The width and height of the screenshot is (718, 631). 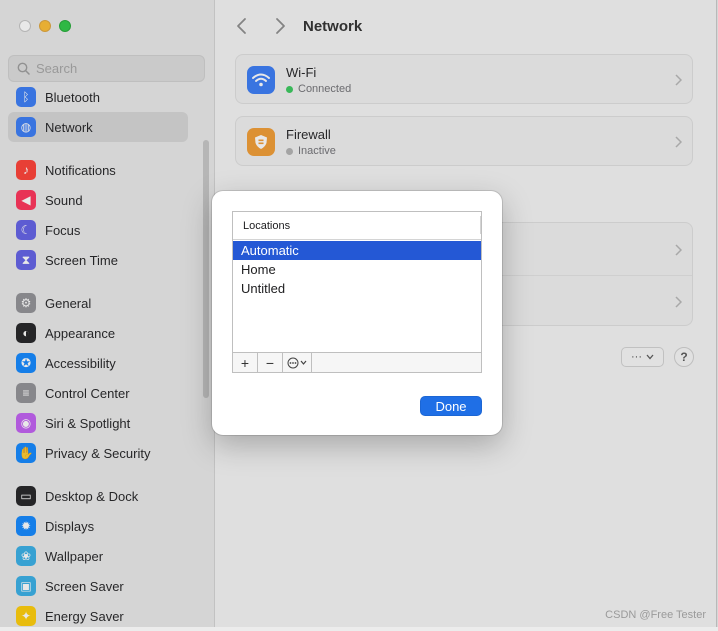 What do you see at coordinates (357, 250) in the screenshot?
I see `location-item: Automatic` at bounding box center [357, 250].